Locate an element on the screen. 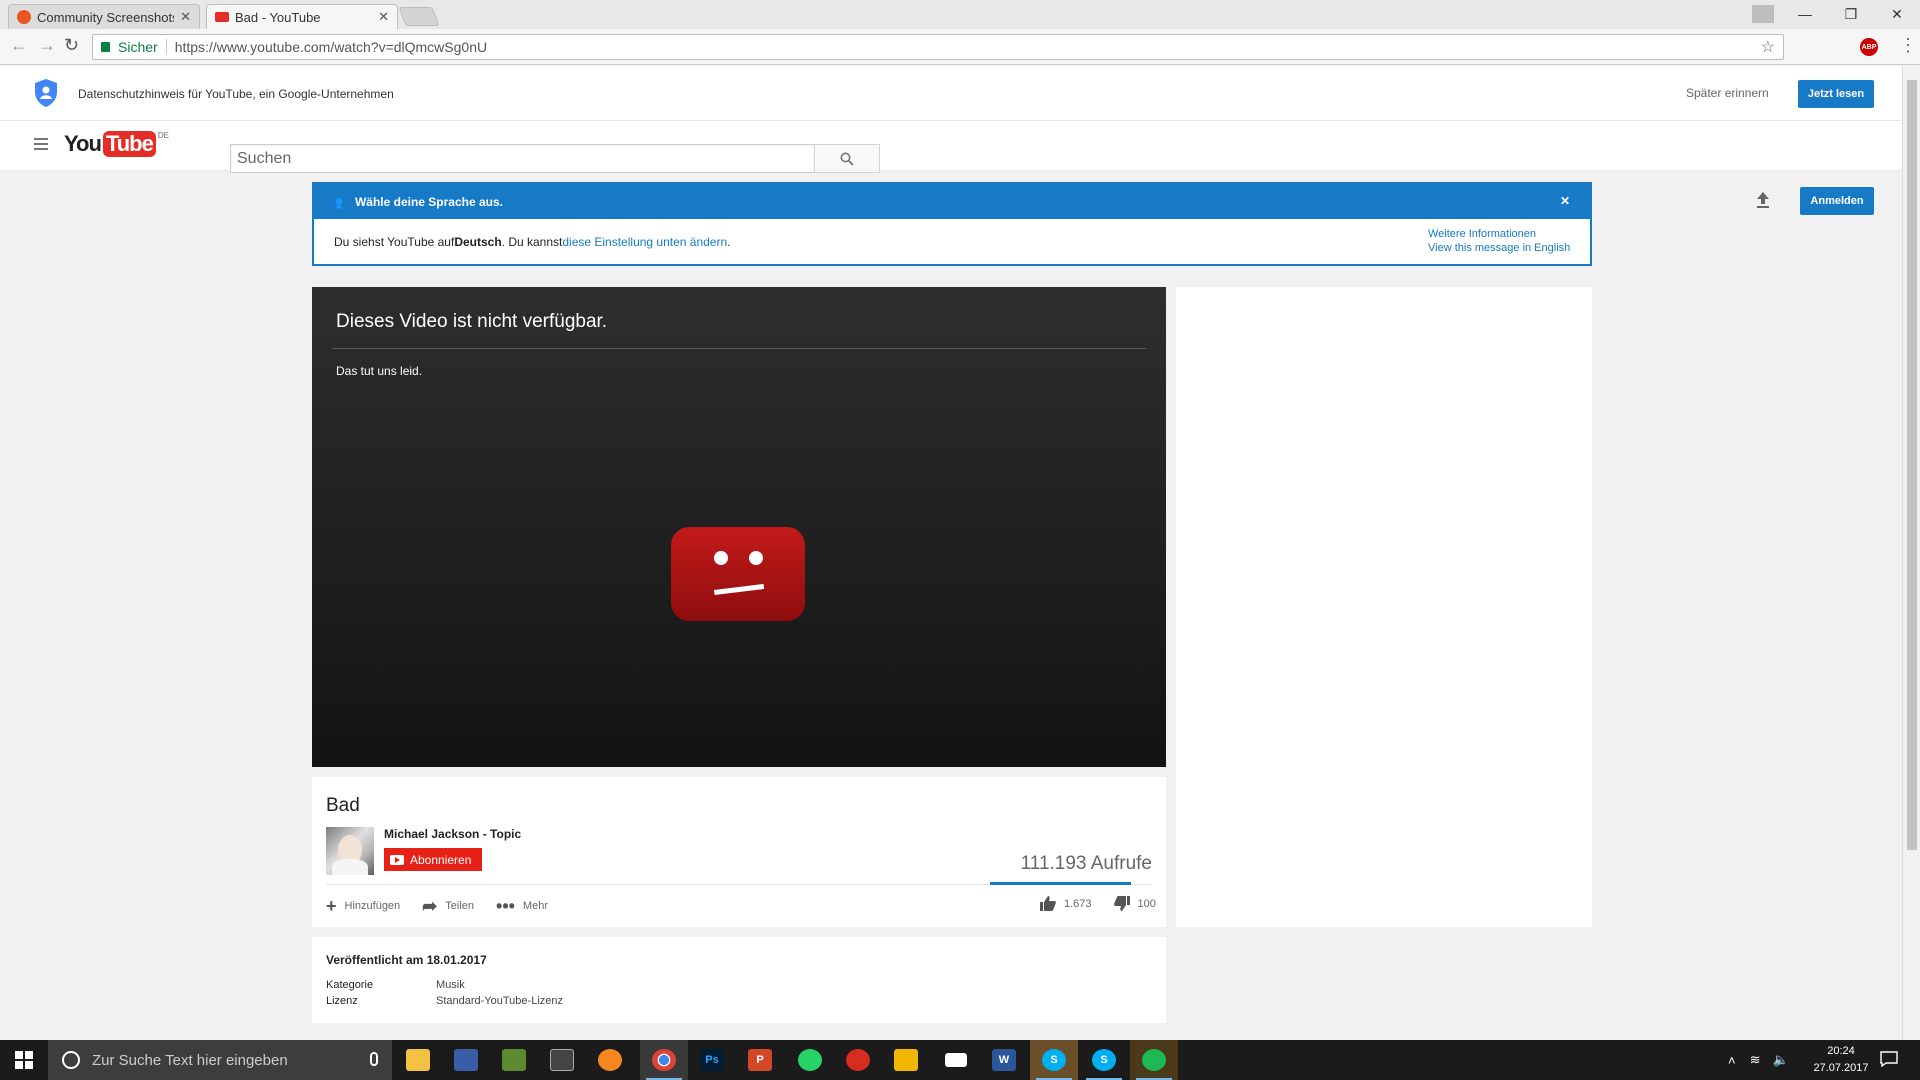 The image size is (1920, 1080). license-label: Lizenz is located at coordinates (342, 1001).